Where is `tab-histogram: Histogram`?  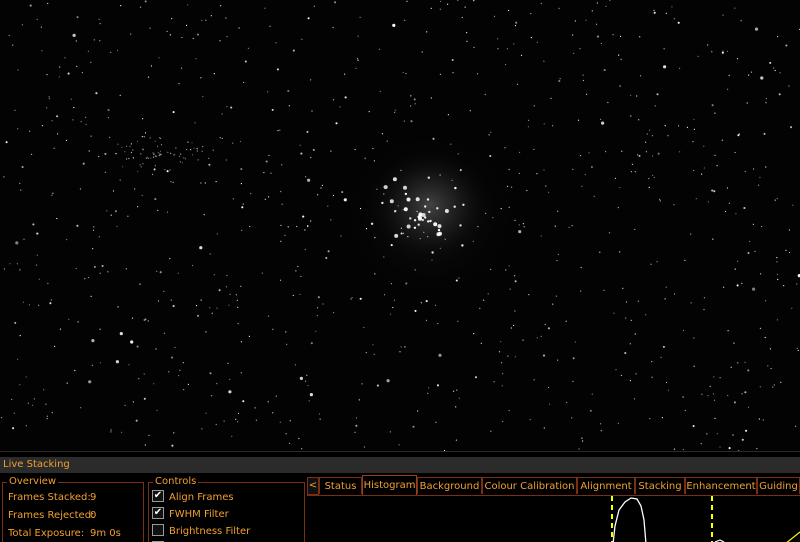 tab-histogram: Histogram is located at coordinates (389, 485).